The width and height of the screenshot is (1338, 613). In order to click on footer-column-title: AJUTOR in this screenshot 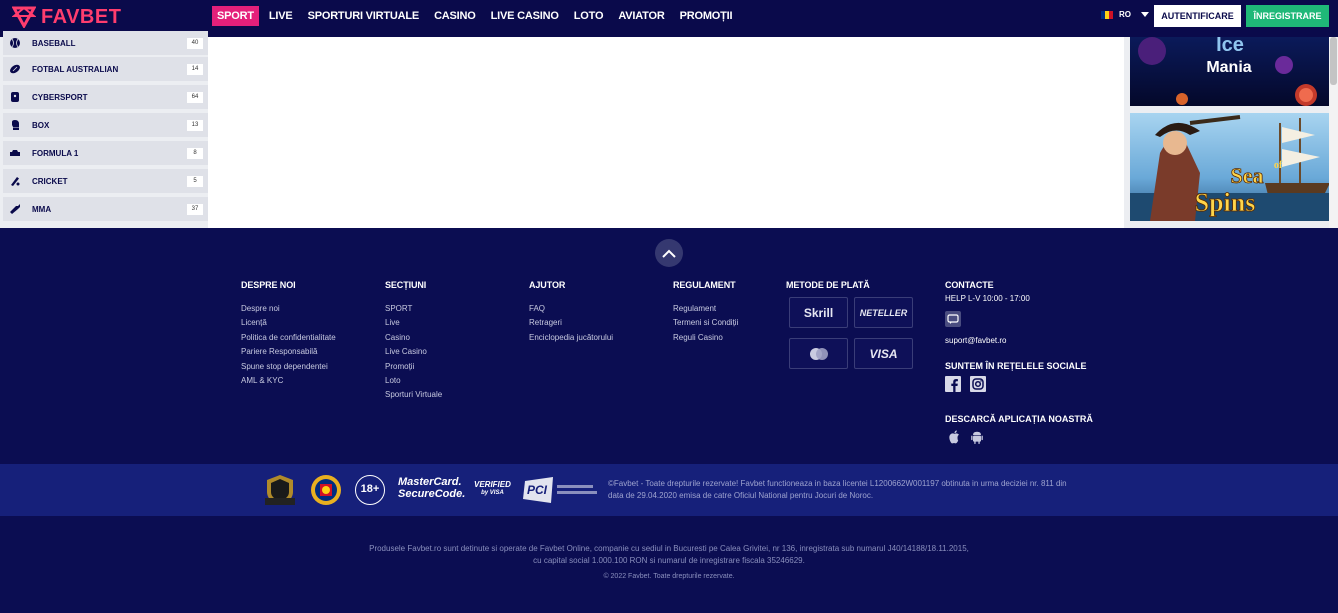, I will do `click(547, 285)`.